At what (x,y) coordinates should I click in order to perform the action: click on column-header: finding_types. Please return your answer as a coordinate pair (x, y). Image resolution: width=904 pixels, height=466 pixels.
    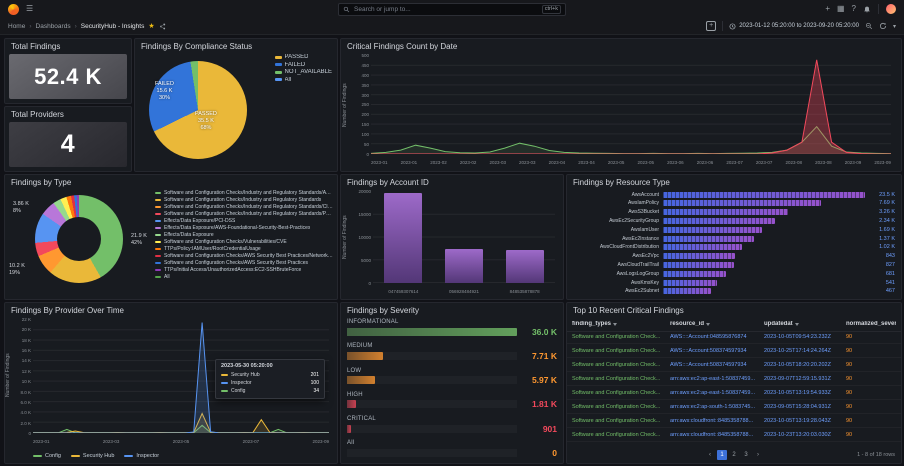
    Looking at the image, I should click on (621, 324).